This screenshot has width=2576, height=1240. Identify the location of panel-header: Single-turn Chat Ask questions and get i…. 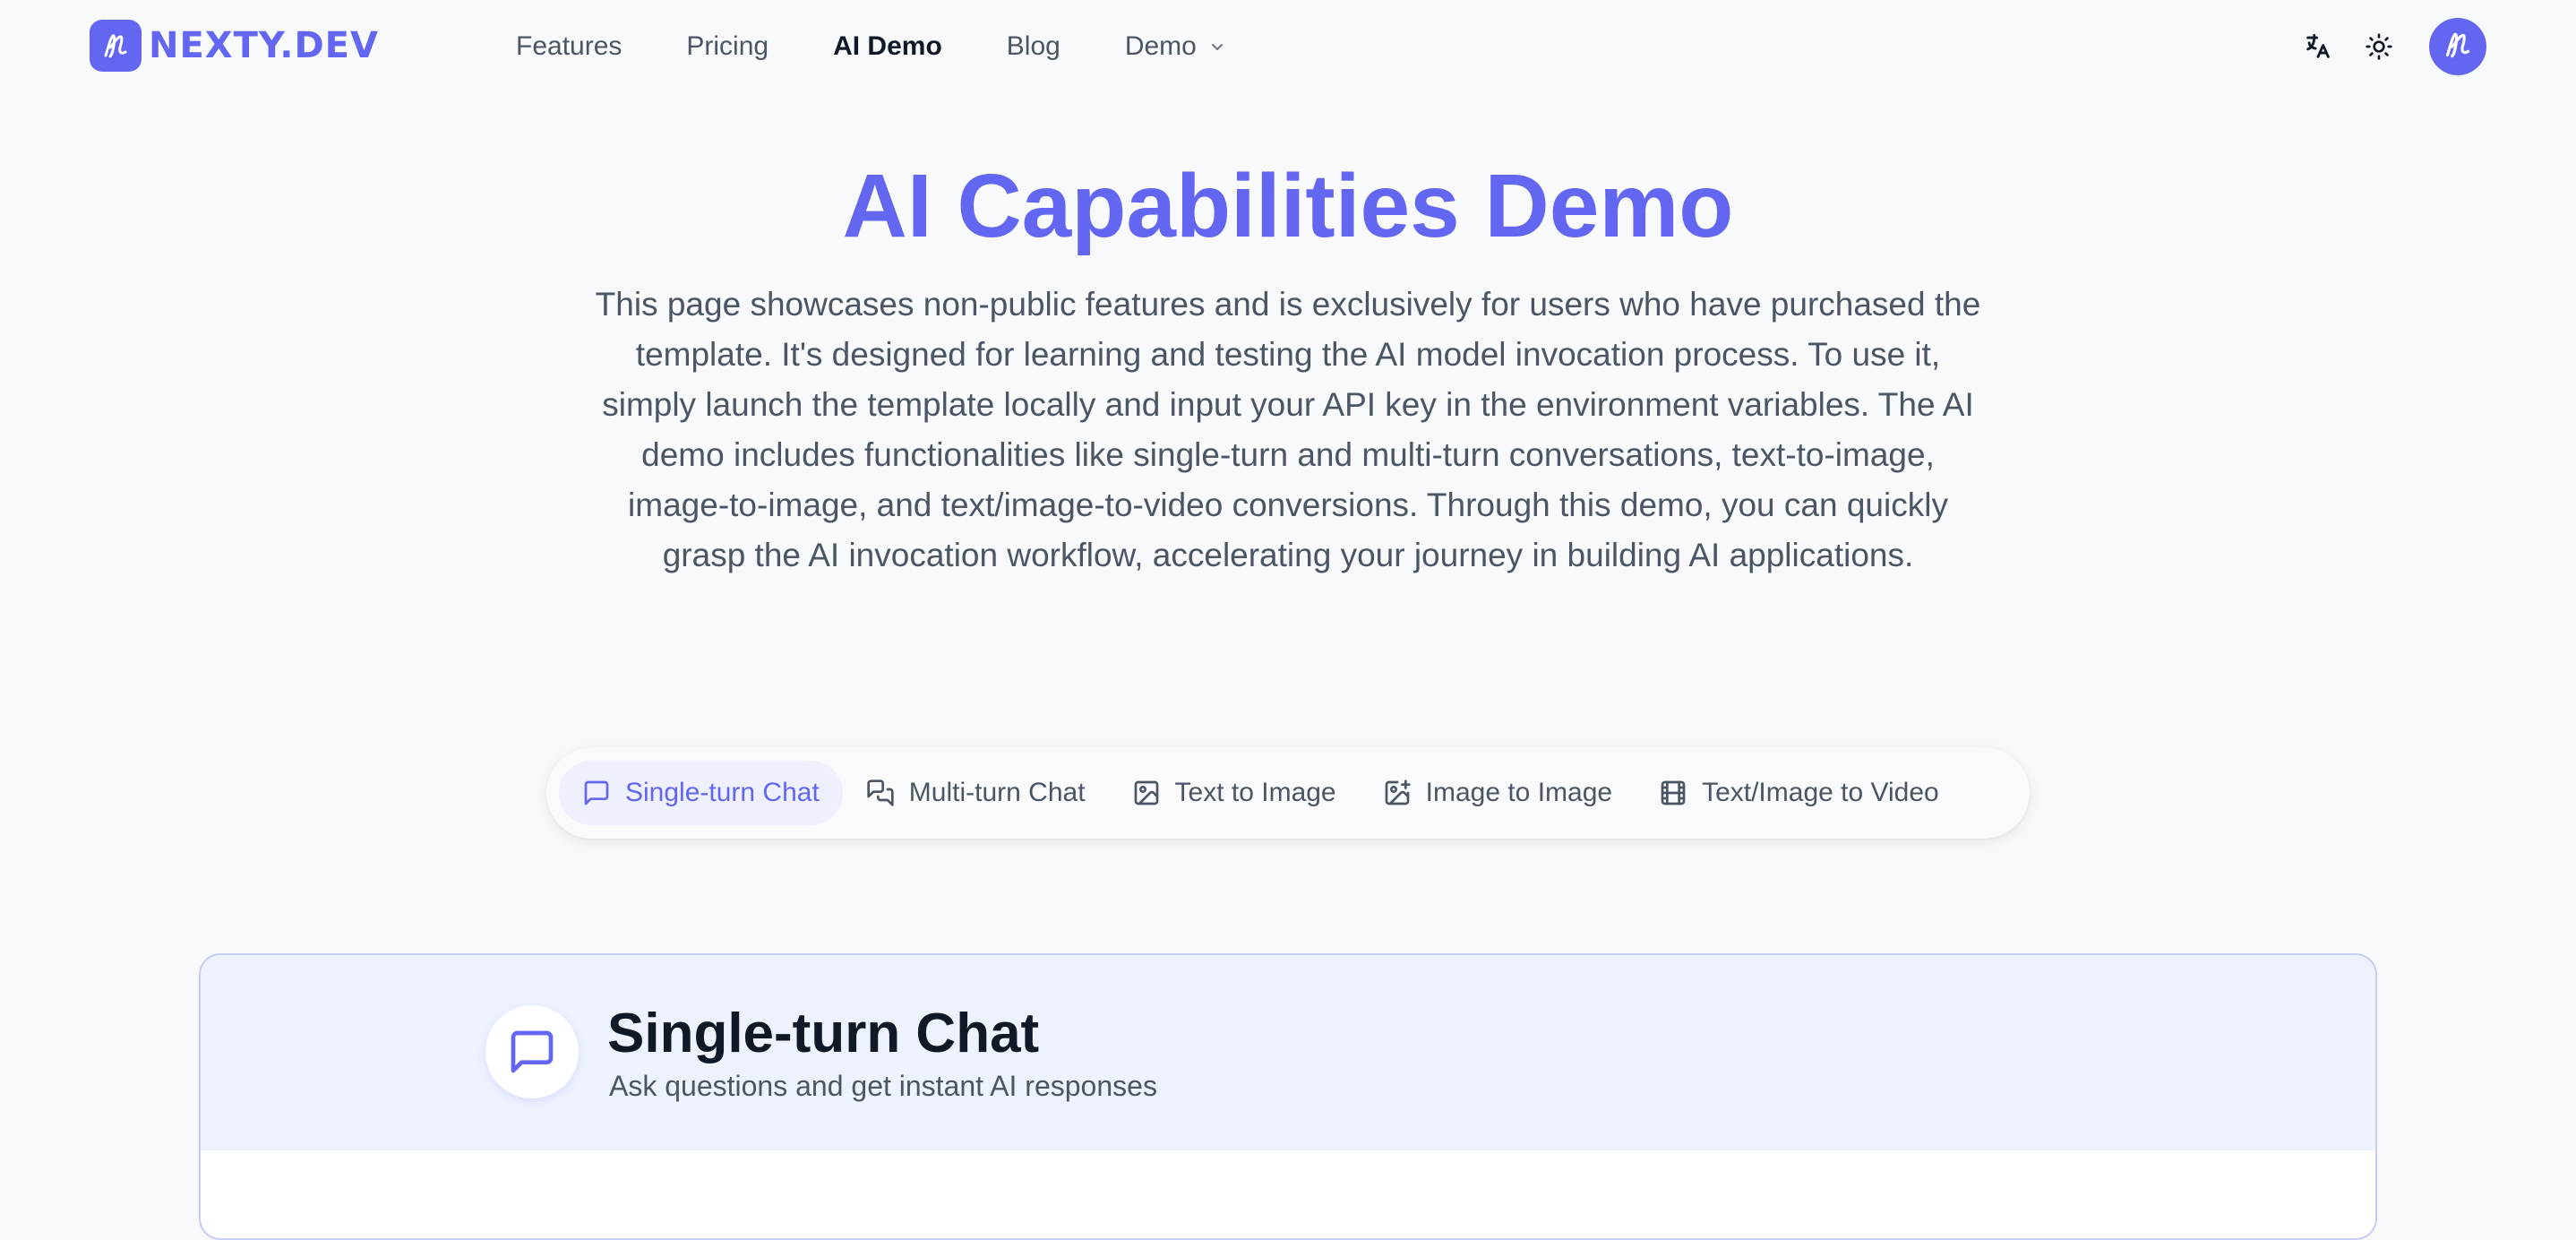
(1288, 1052).